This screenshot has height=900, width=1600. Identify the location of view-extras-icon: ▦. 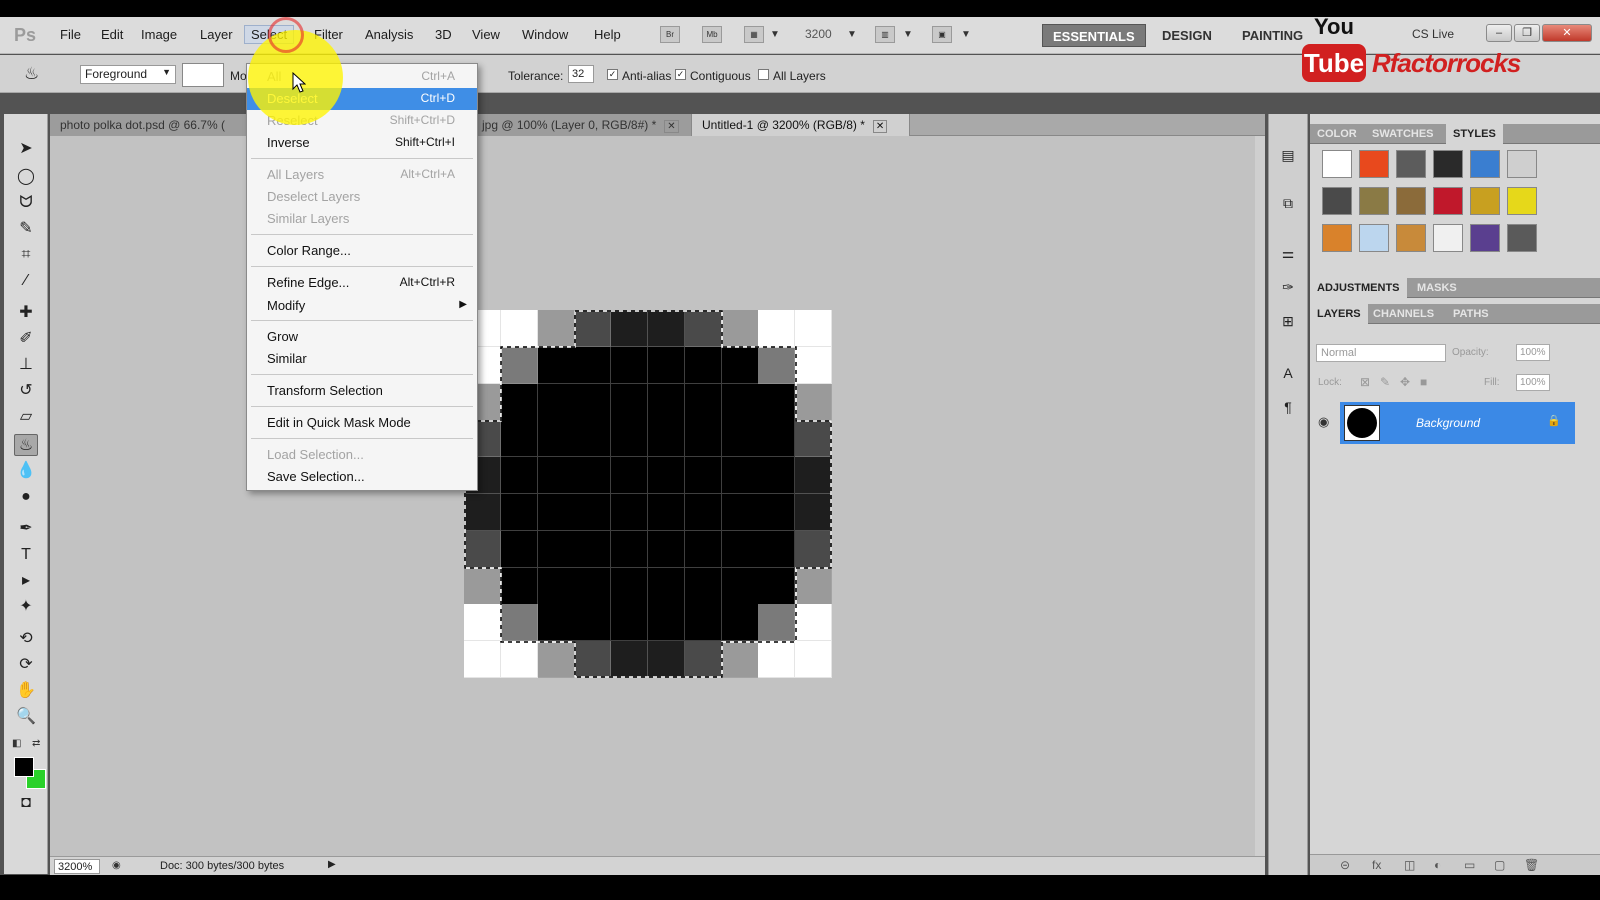
(754, 34).